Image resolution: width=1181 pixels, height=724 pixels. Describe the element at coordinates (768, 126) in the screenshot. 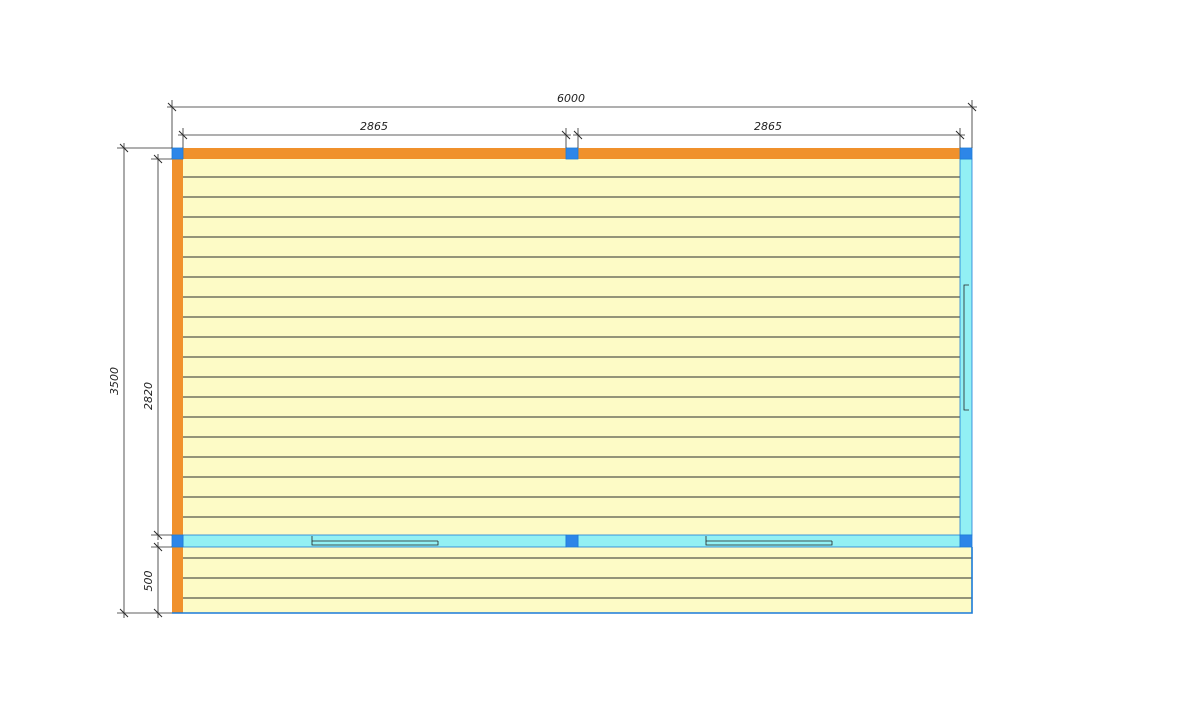

I see `dim-right-section-width: 2865` at that location.